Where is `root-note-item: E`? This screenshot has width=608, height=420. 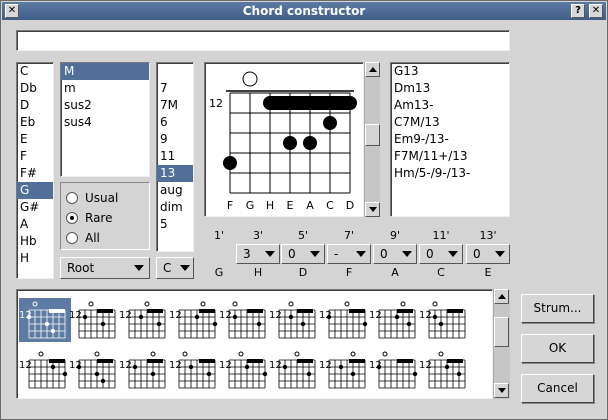
root-note-item: E is located at coordinates (35, 139).